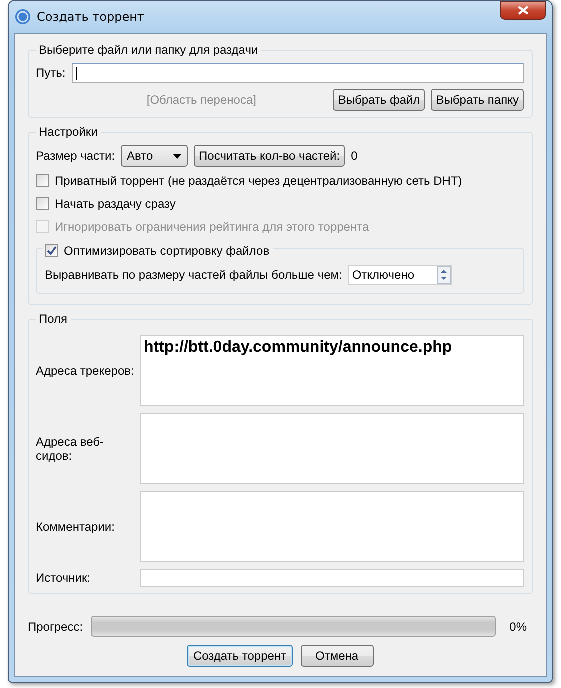 This screenshot has height=688, width=561. I want to click on app-icon, so click(23, 17).